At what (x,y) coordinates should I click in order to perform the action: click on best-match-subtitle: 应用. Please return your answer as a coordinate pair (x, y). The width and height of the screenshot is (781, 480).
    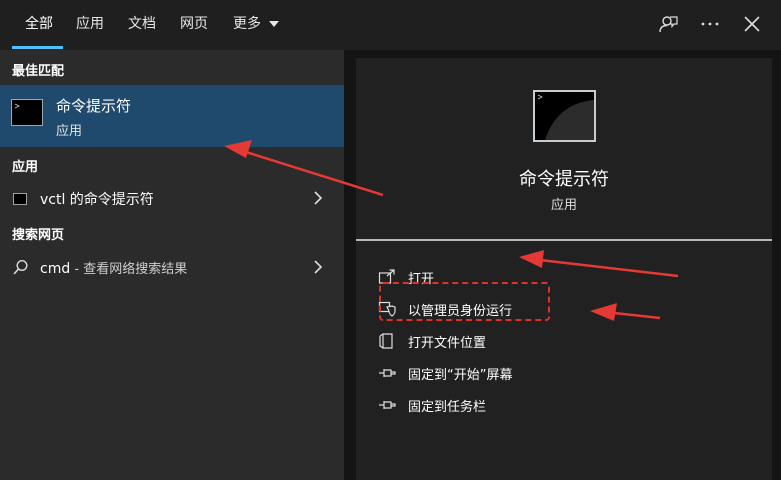
    Looking at the image, I should click on (69, 131).